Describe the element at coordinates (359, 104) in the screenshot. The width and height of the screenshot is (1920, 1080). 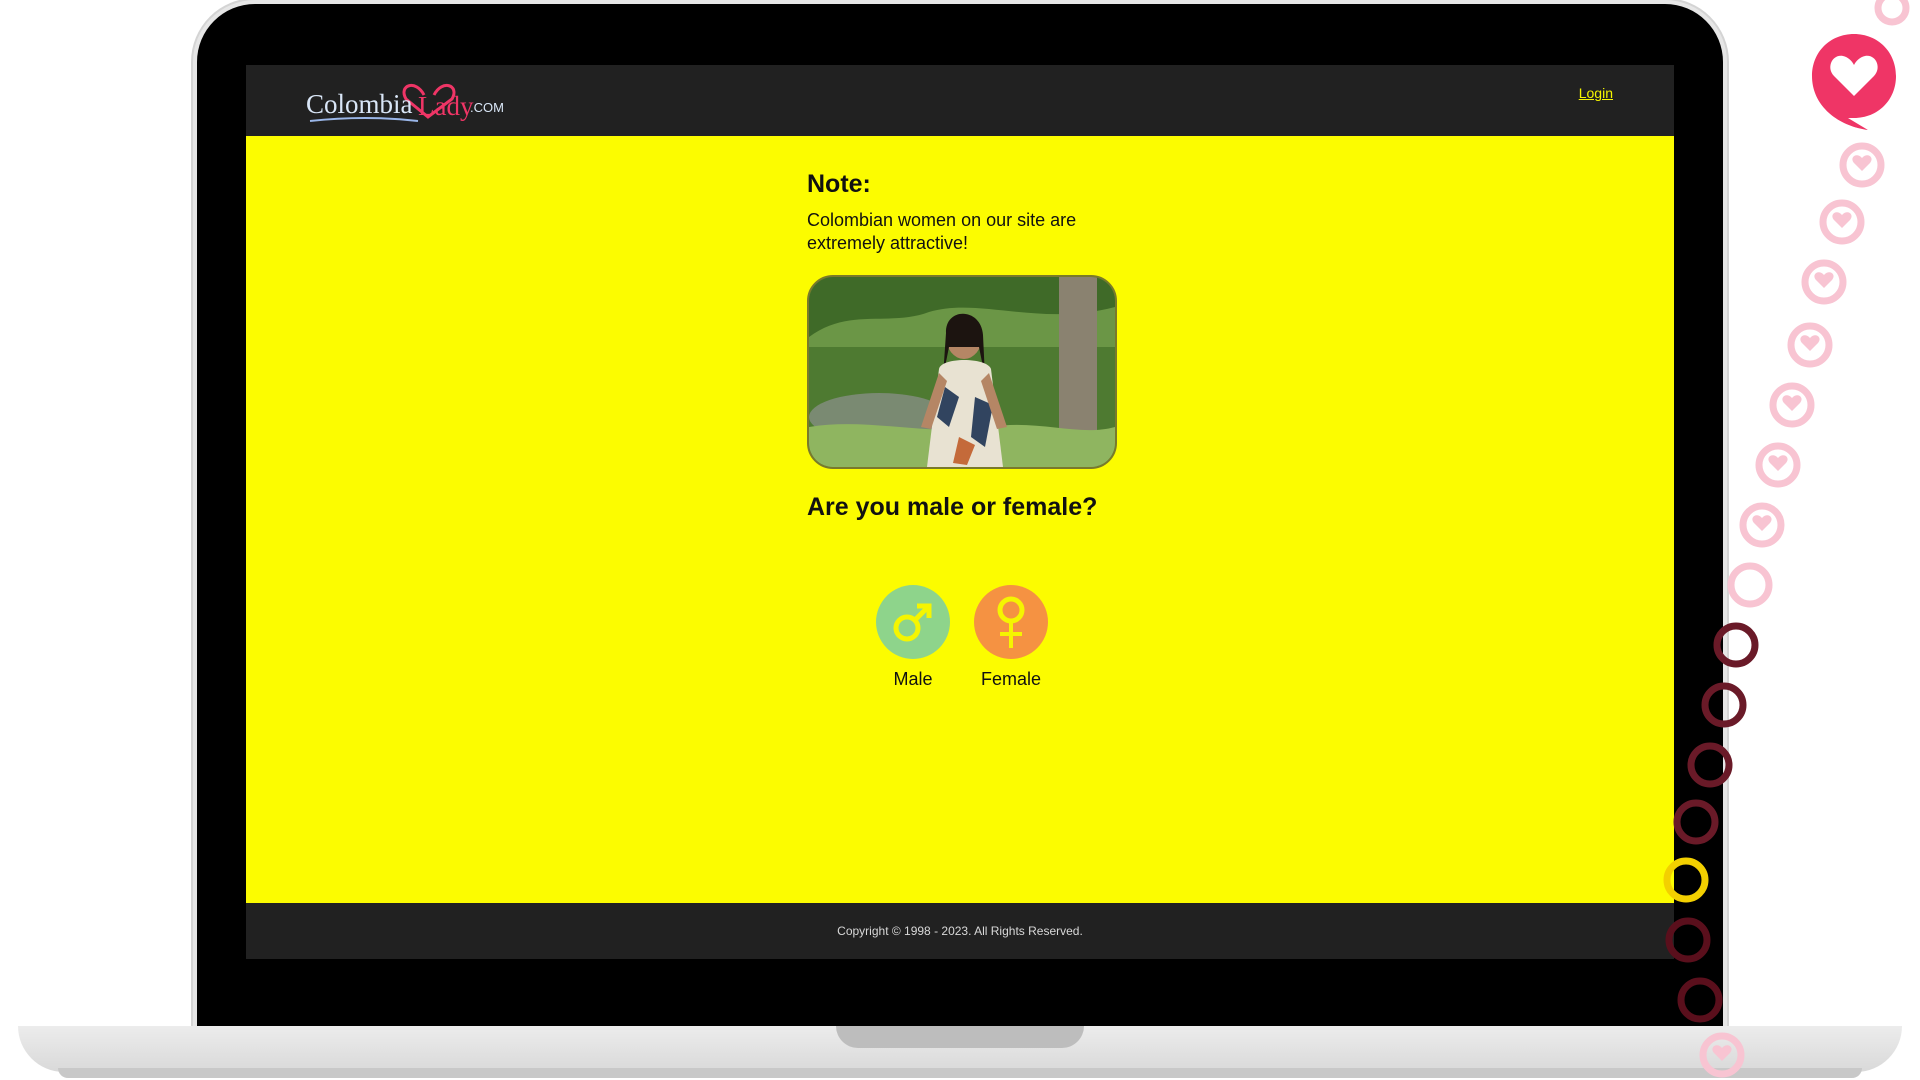
I see `logo-colombia: Colombia` at that location.